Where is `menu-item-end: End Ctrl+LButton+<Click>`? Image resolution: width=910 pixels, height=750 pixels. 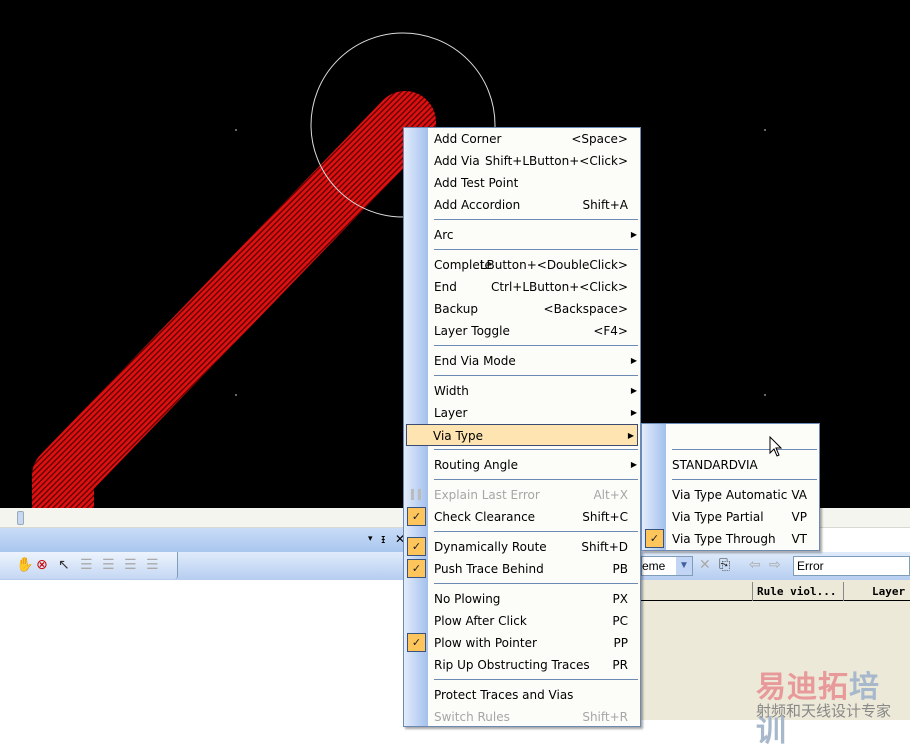
menu-item-end: End Ctrl+LButton+<Click> is located at coordinates (522, 287).